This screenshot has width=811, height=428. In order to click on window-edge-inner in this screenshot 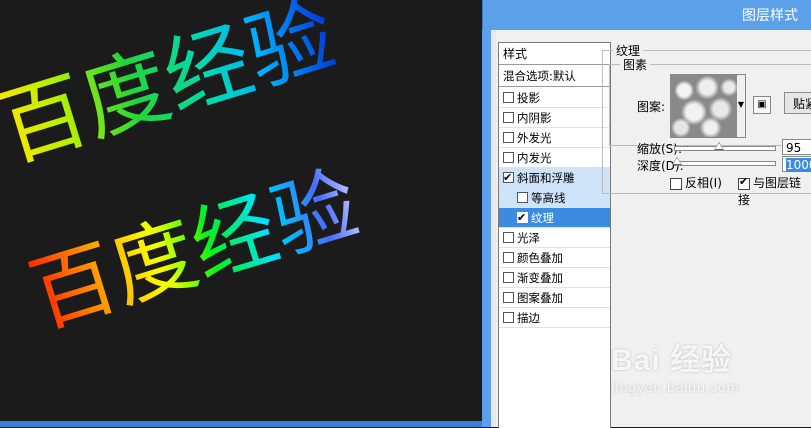, I will do `click(493, 228)`.